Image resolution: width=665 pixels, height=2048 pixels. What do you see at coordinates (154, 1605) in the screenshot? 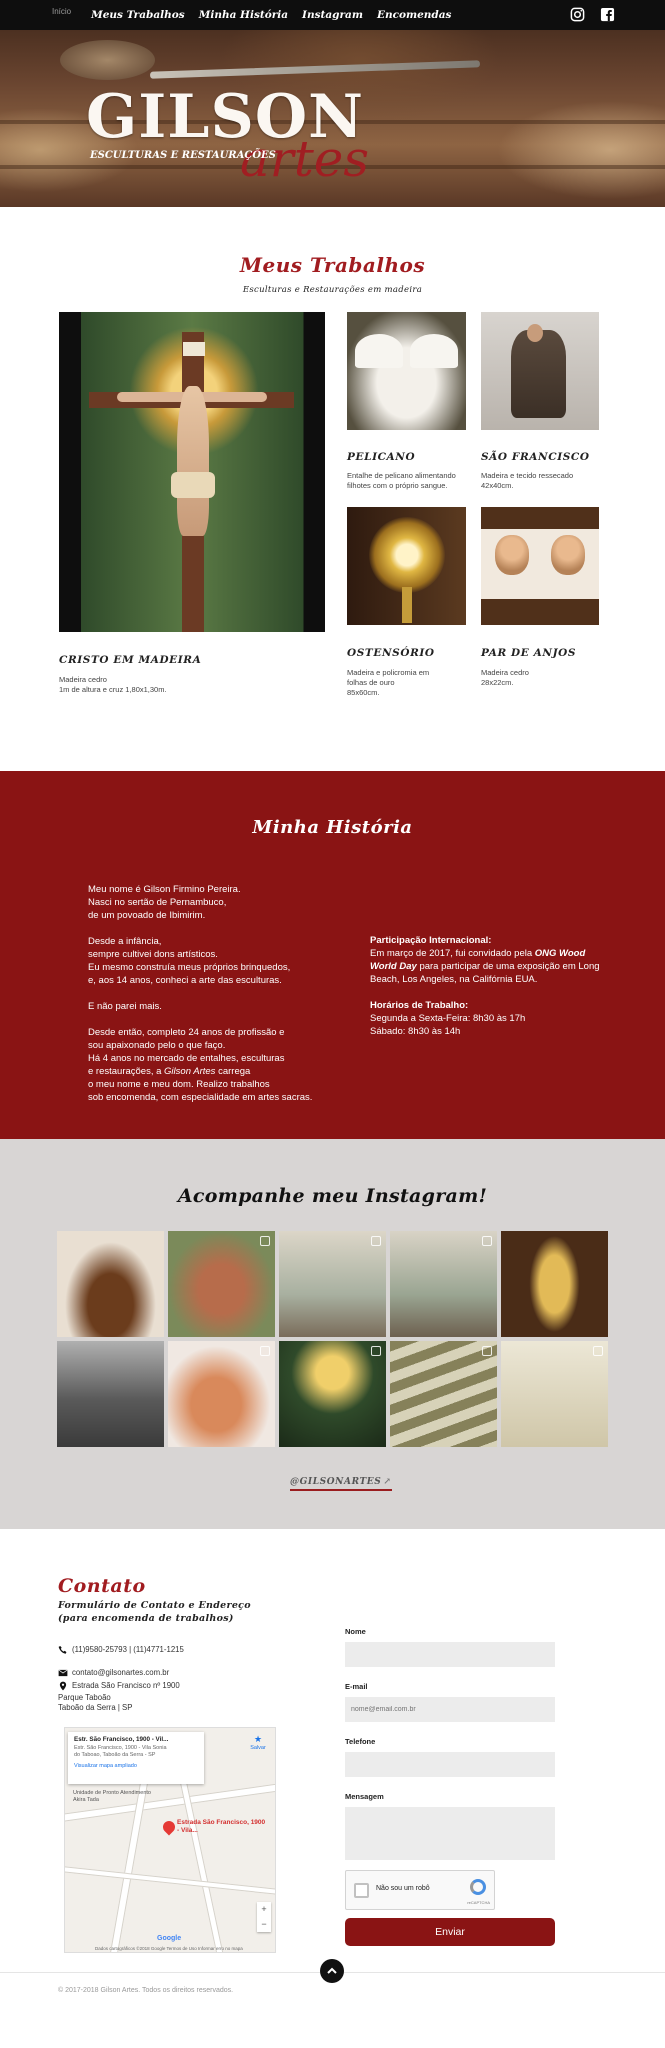
I see `contact-subtitle-line: Formulário de Contato e Endereço` at bounding box center [154, 1605].